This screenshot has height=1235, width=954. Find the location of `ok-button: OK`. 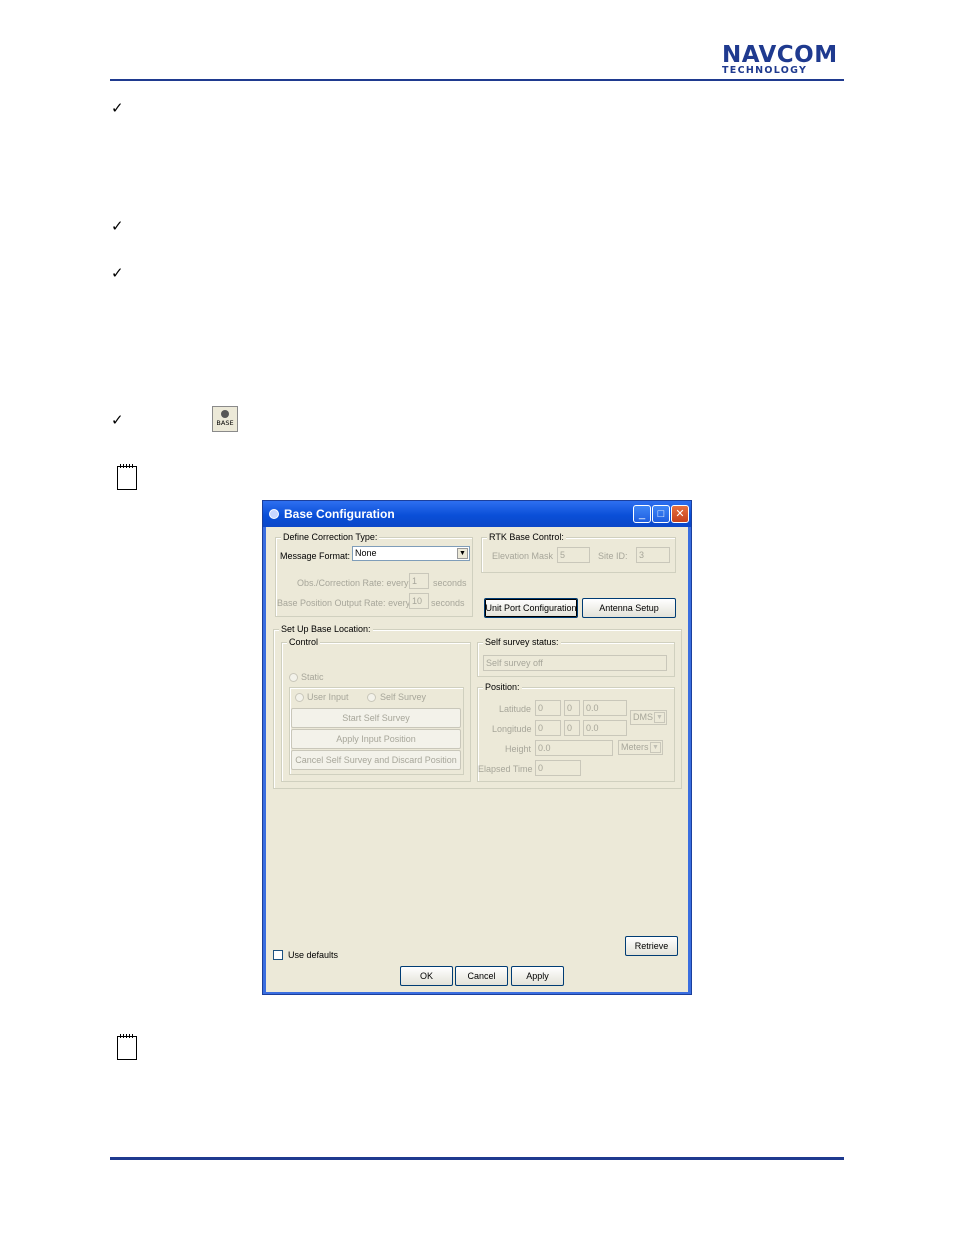

ok-button: OK is located at coordinates (426, 976).